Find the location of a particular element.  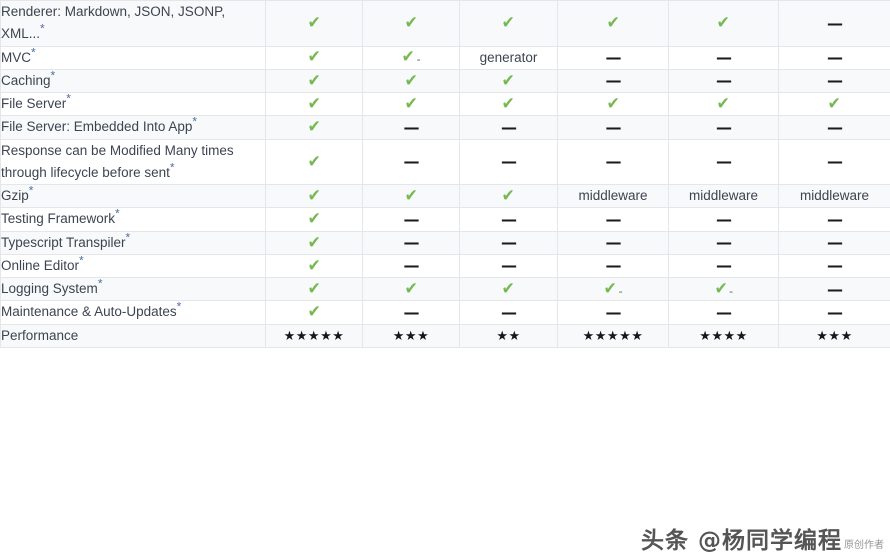

feature-value-cell: ★★★★★ is located at coordinates (613, 335).